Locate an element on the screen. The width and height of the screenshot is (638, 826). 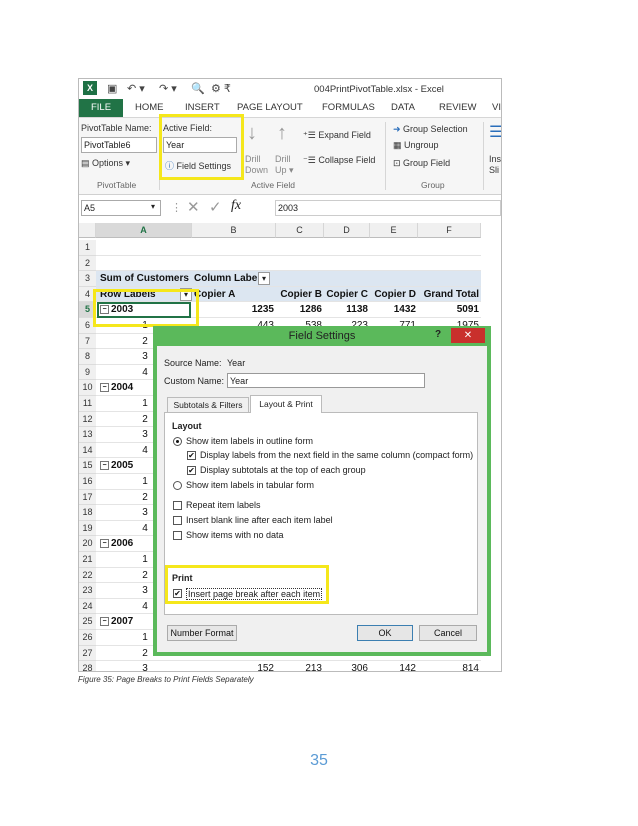
row-header: 2 is located at coordinates (87, 263).